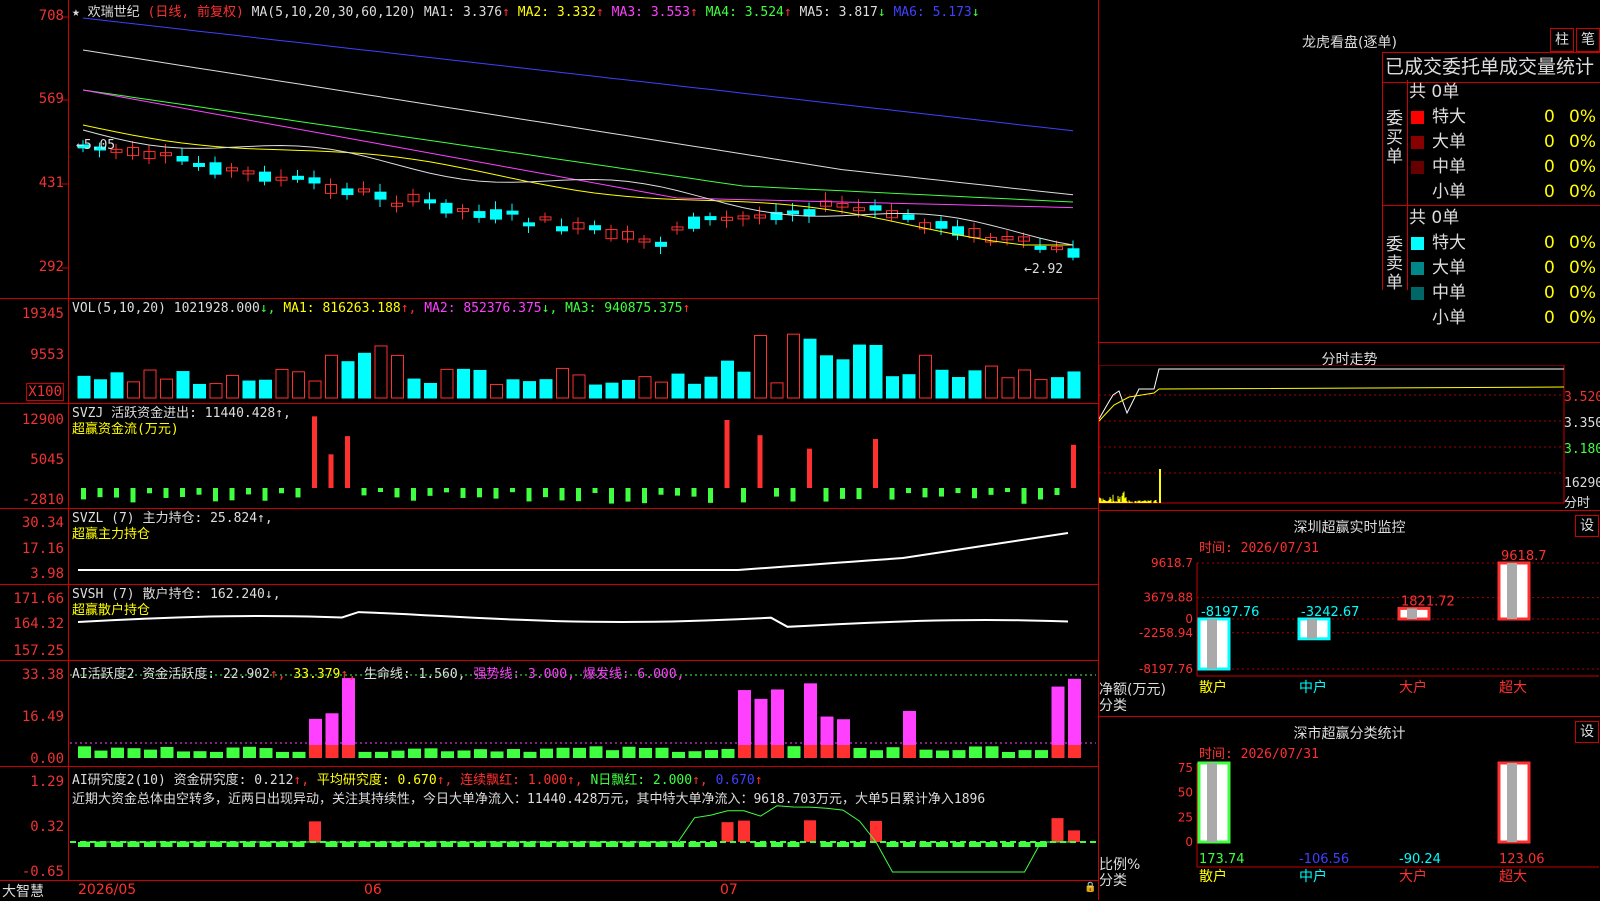 Image resolution: width=1600 pixels, height=901 pixels. What do you see at coordinates (1582, 483) in the screenshot?
I see `intraday-vol: 16290` at bounding box center [1582, 483].